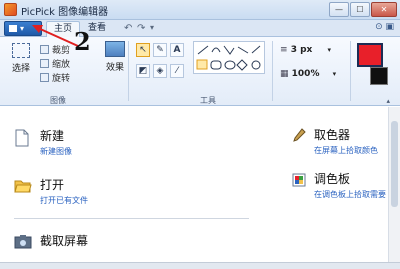  Describe the element at coordinates (332, 179) in the screenshot. I see `color-palette-title: 调色板` at that location.